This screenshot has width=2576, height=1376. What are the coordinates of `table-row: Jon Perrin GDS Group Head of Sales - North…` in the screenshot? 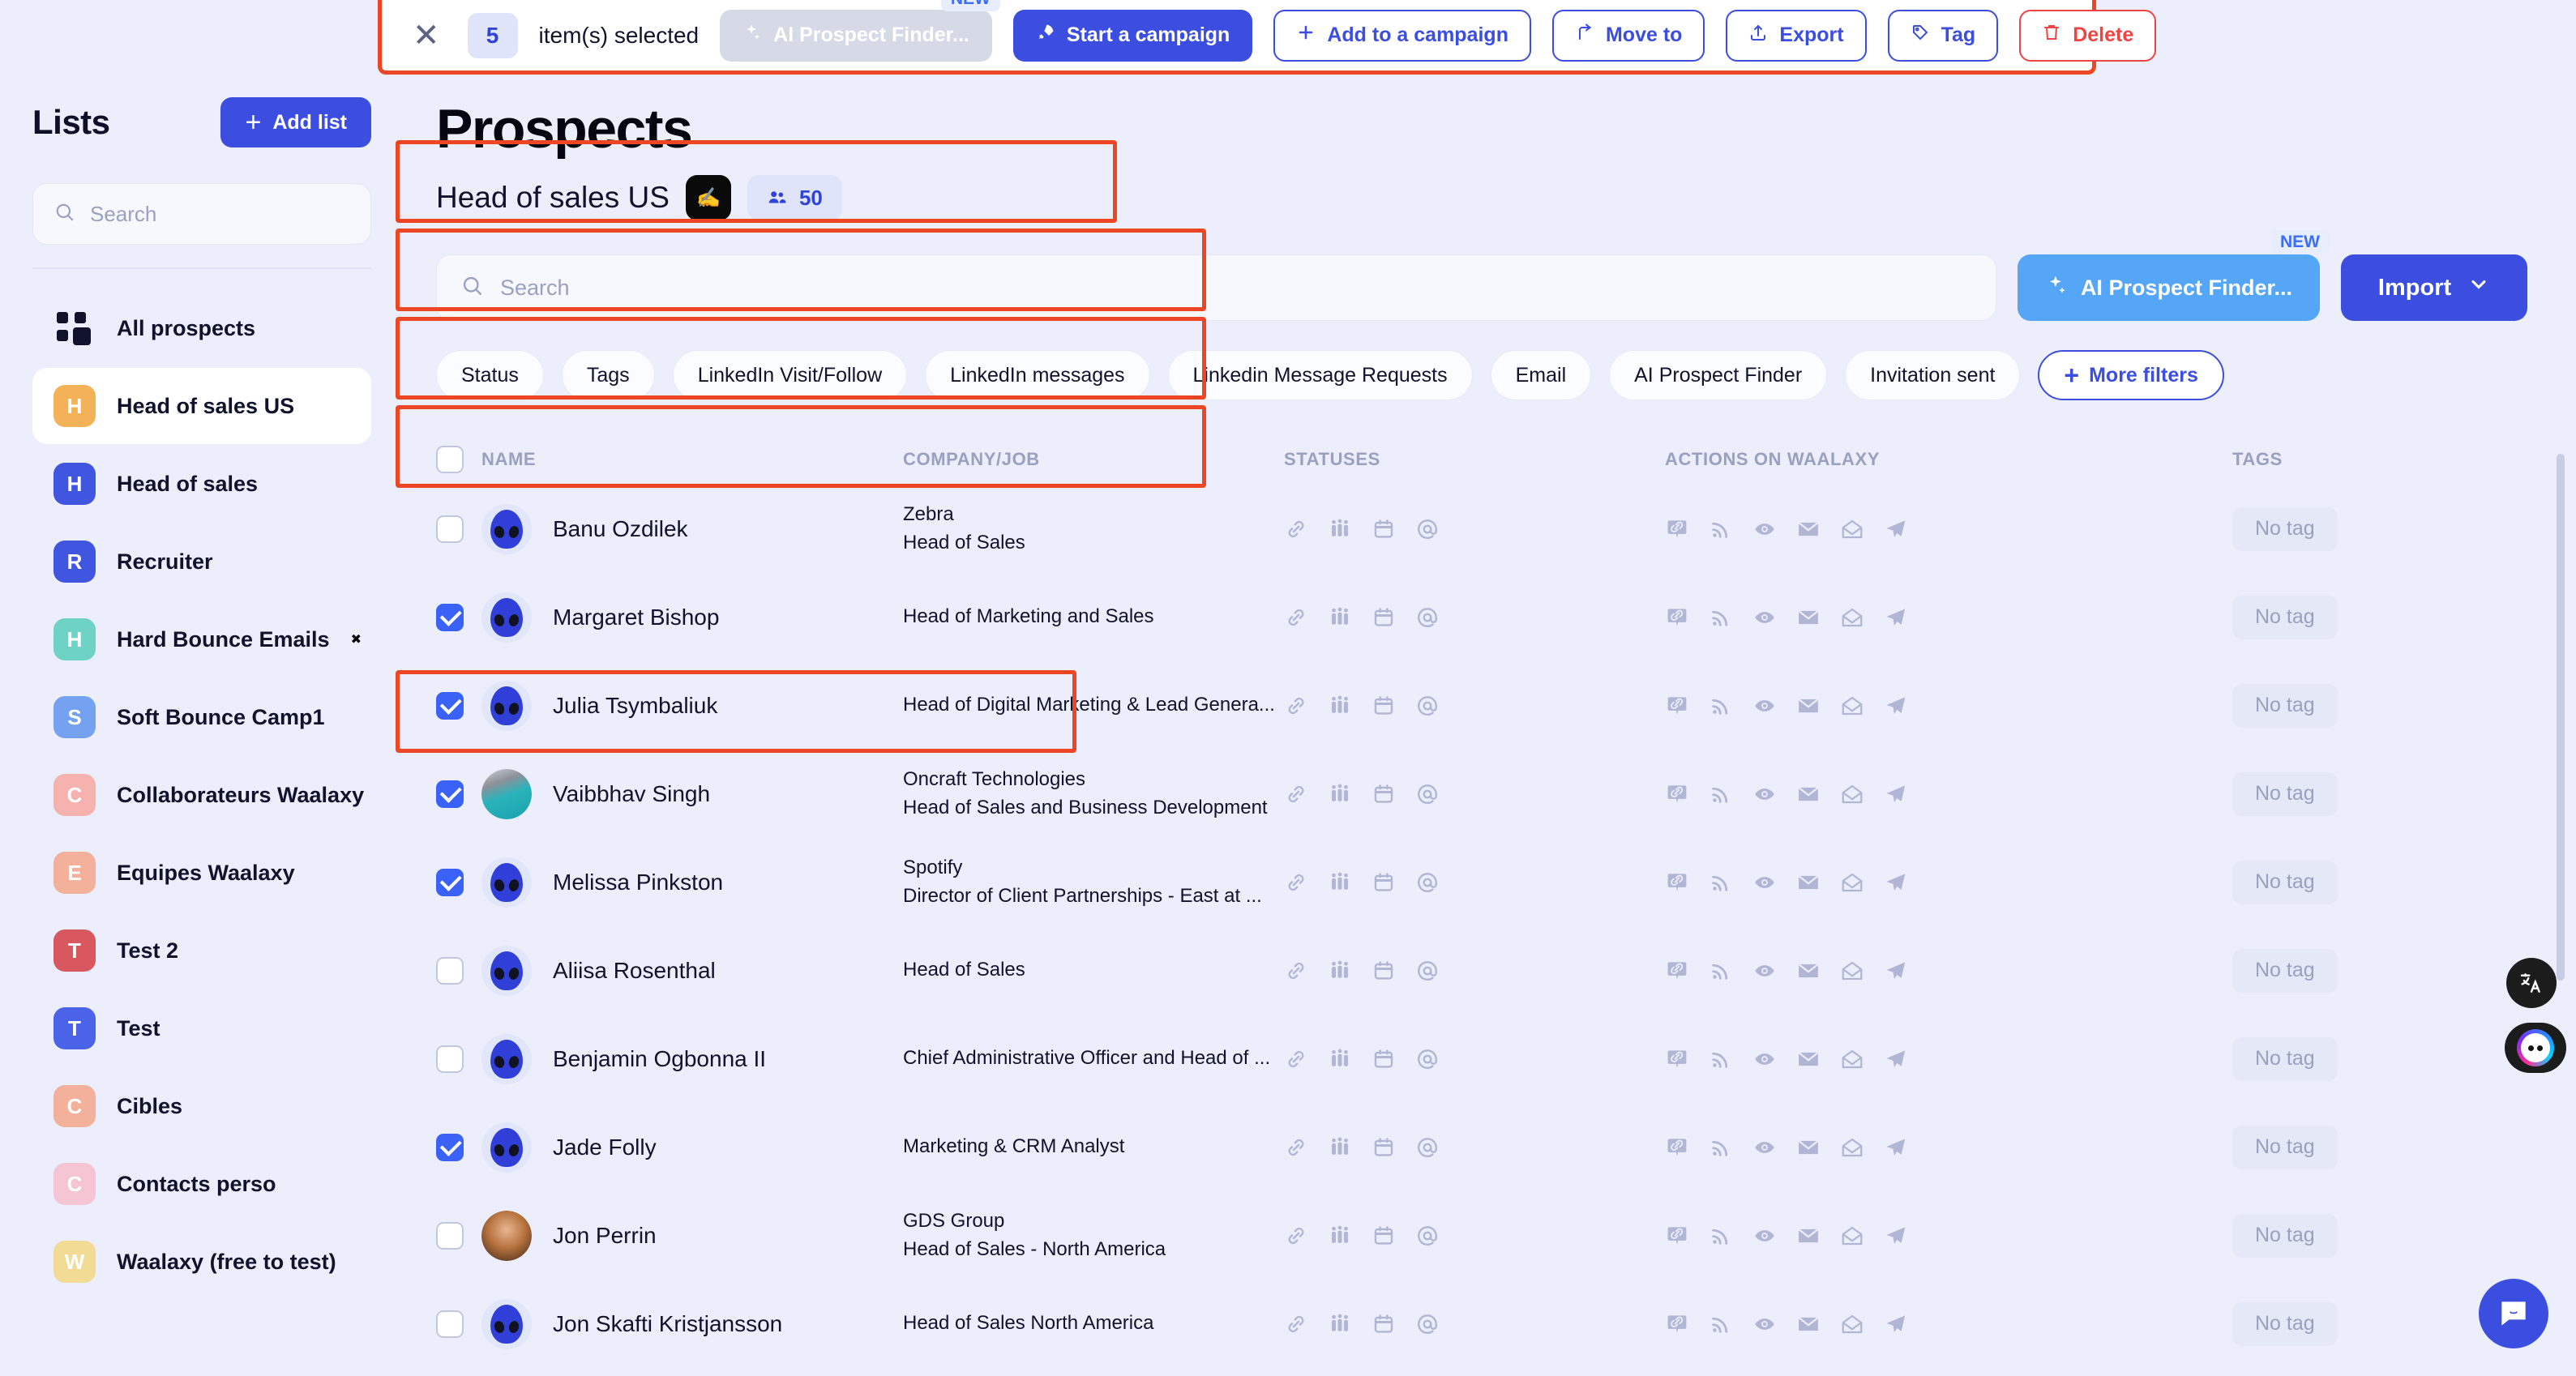 It's located at (1481, 1235).